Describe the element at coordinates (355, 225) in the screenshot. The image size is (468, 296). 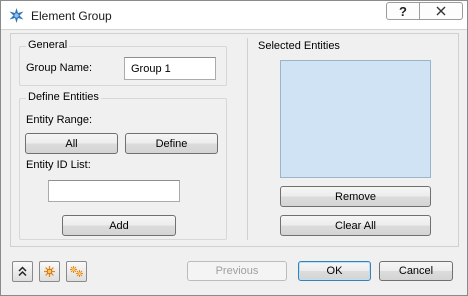
I see `clear-all-button: Clear All` at that location.